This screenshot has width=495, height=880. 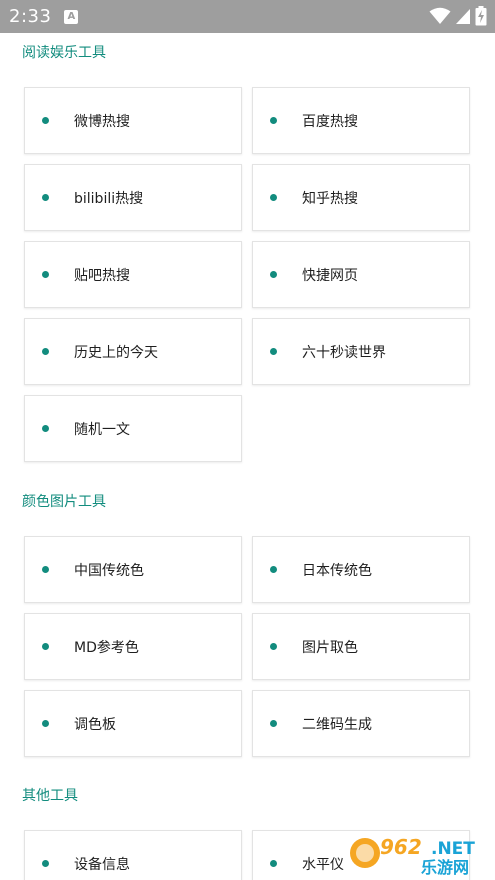 What do you see at coordinates (330, 275) in the screenshot?
I see `tool-card-label: 快捷网页` at bounding box center [330, 275].